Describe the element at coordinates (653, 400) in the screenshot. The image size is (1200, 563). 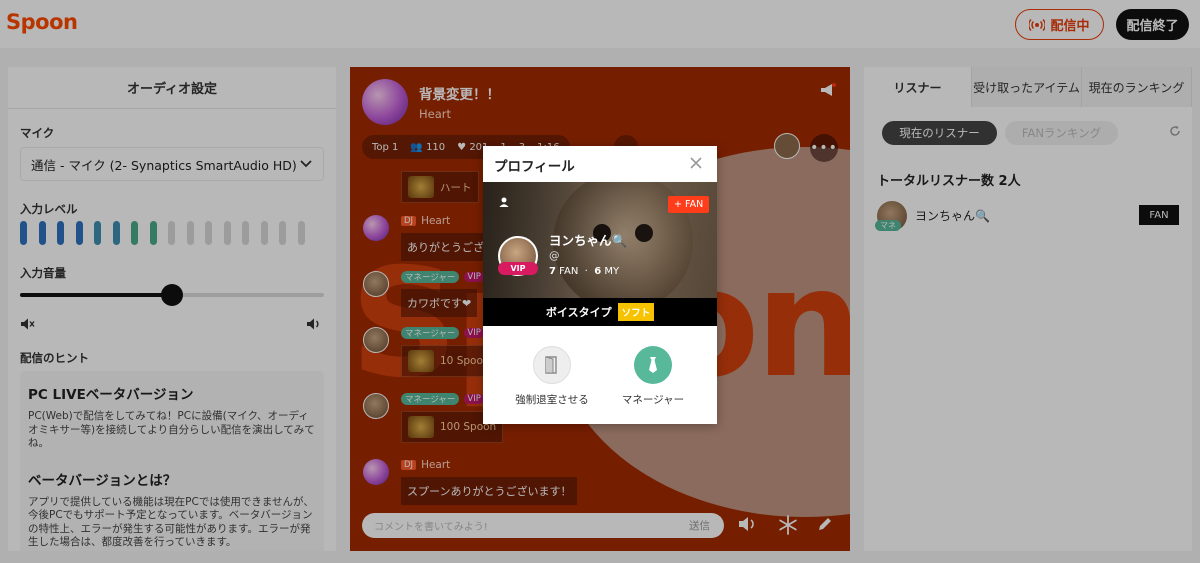
I see `manager-action-label: マネージャー` at that location.